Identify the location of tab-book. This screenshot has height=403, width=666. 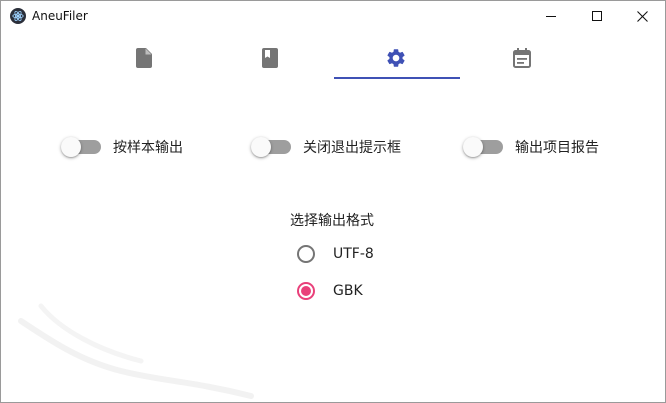
(270, 58).